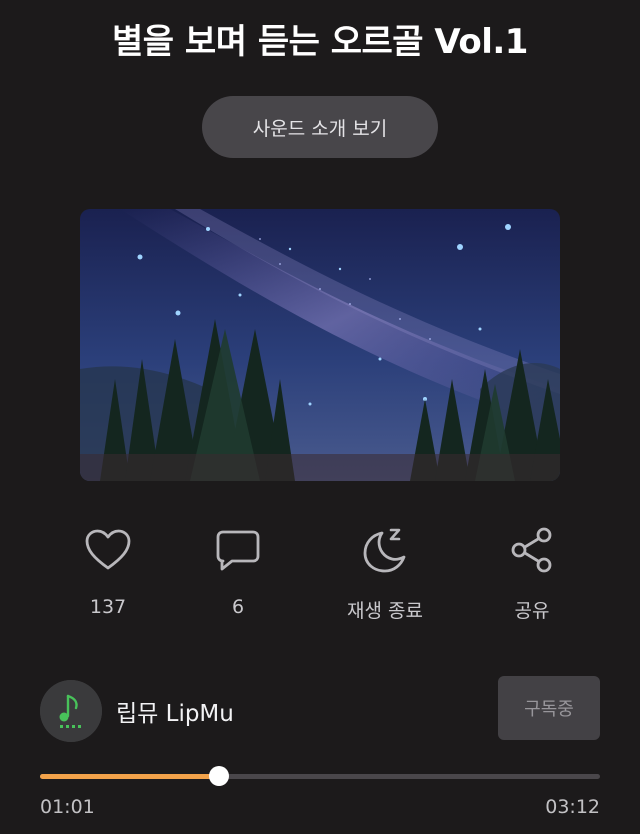 This screenshot has height=834, width=640. What do you see at coordinates (572, 807) in the screenshot?
I see `total-time: 03:12` at bounding box center [572, 807].